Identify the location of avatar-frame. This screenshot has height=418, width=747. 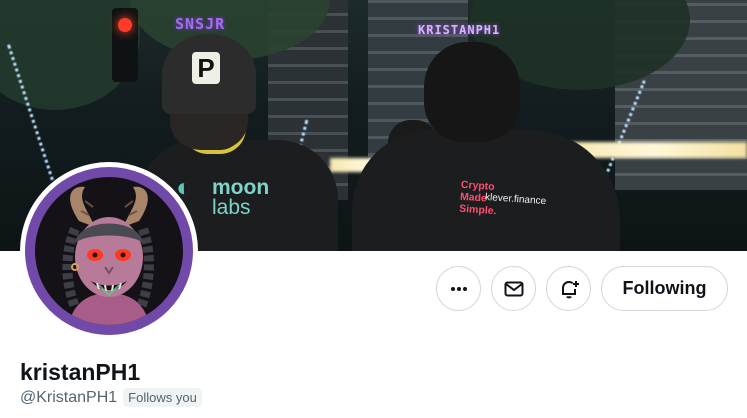
(109, 251).